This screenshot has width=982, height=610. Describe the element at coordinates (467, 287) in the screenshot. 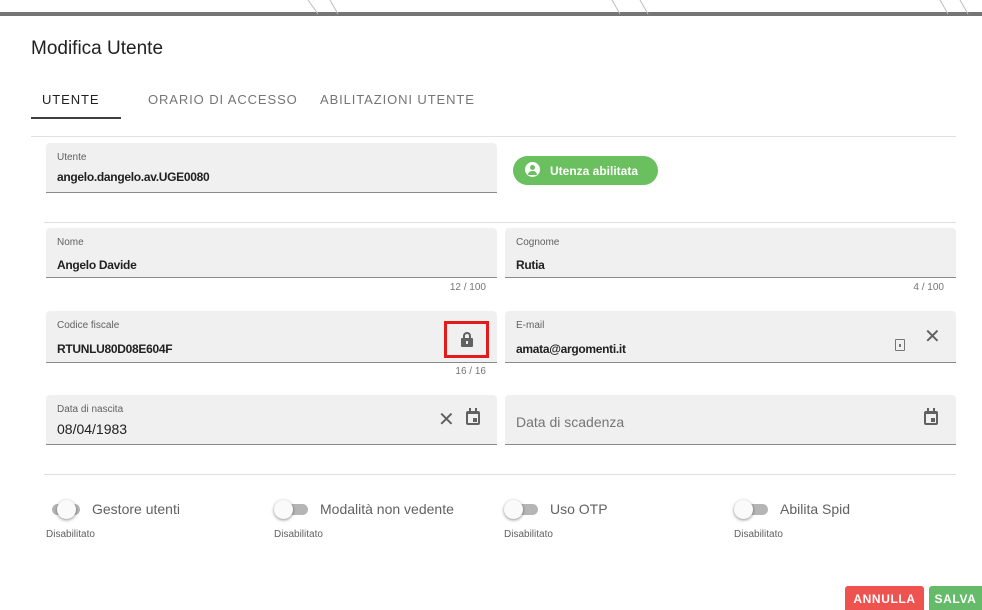

I see `nome-counter: 12 / 100` at that location.